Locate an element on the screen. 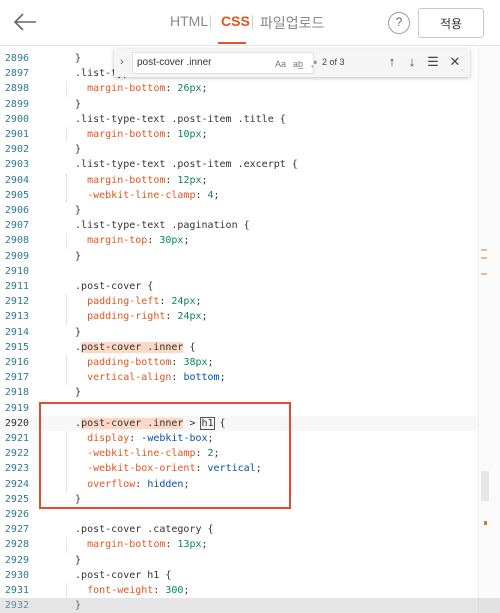  line-number: 2911 is located at coordinates (16, 286).